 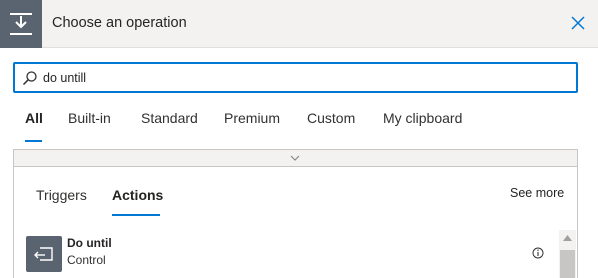 I want to click on see-more-link: See more, so click(x=537, y=193).